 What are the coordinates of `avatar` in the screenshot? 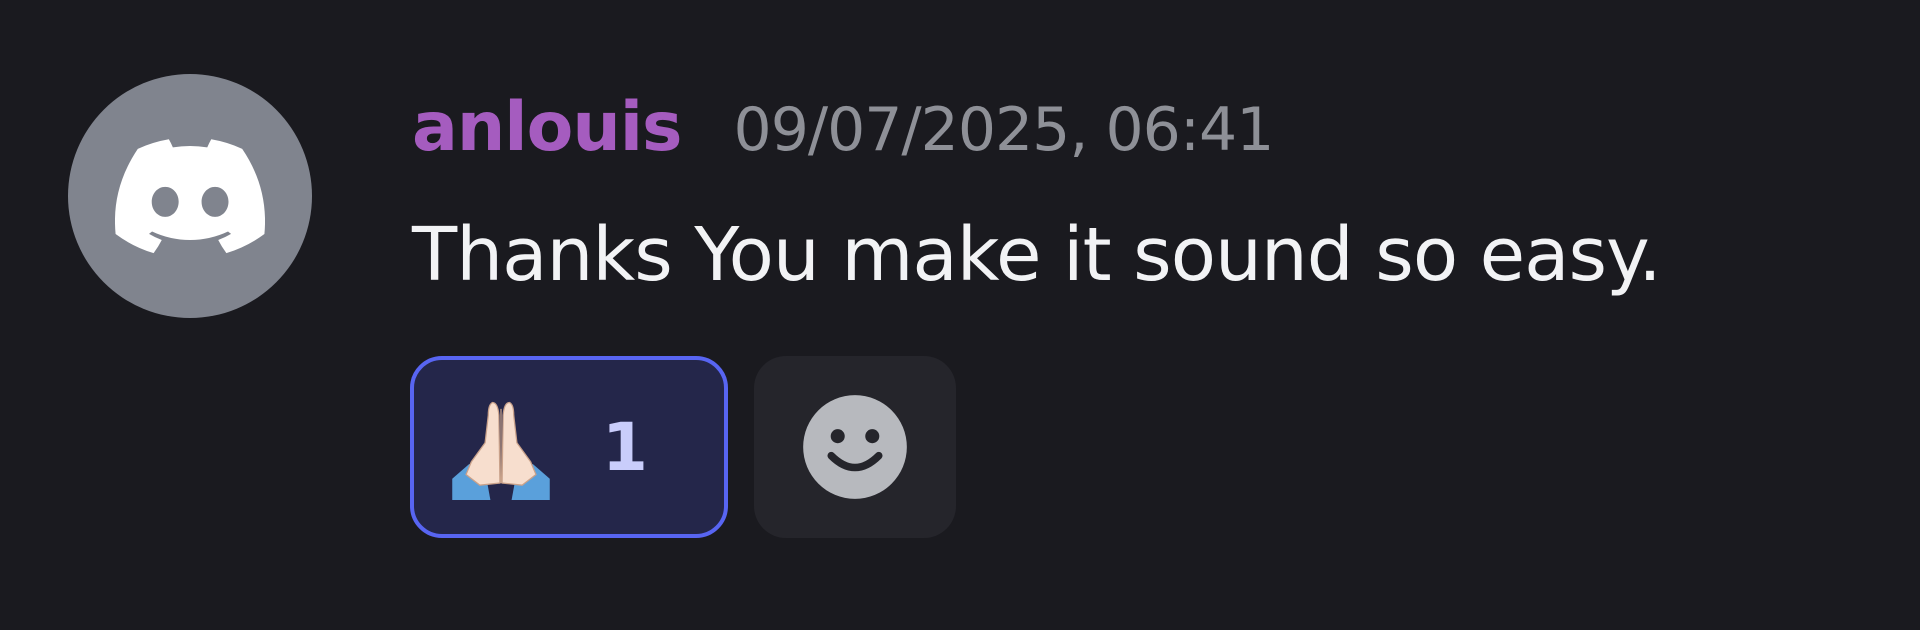 It's located at (190, 196).